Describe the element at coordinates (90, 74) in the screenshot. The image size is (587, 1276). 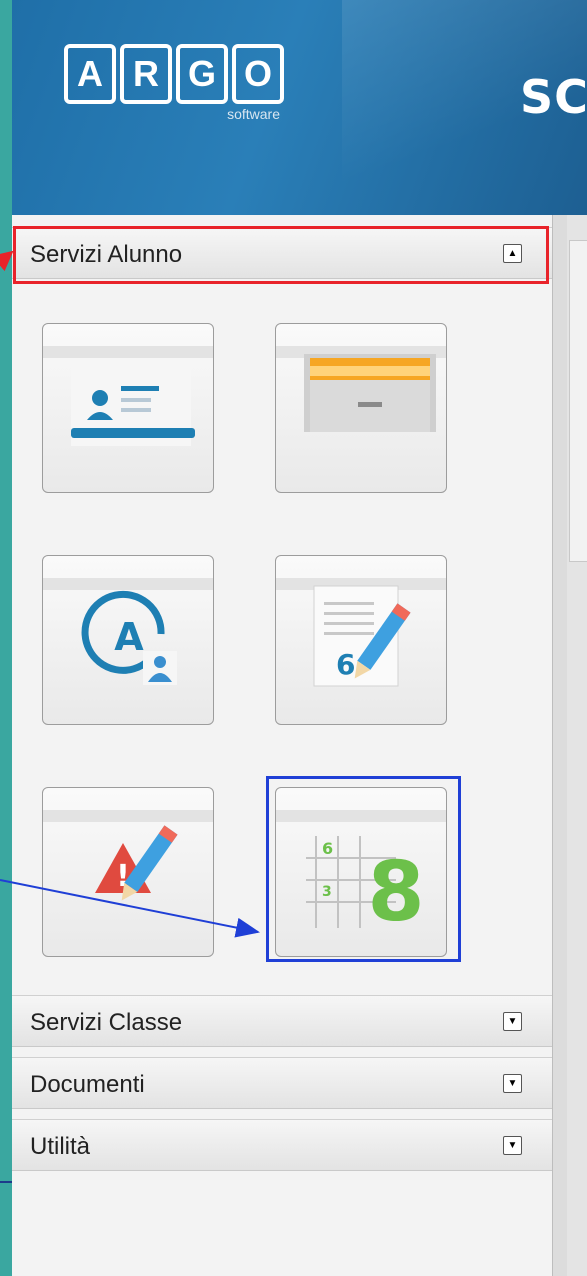
I see `logo-letter: A` at that location.